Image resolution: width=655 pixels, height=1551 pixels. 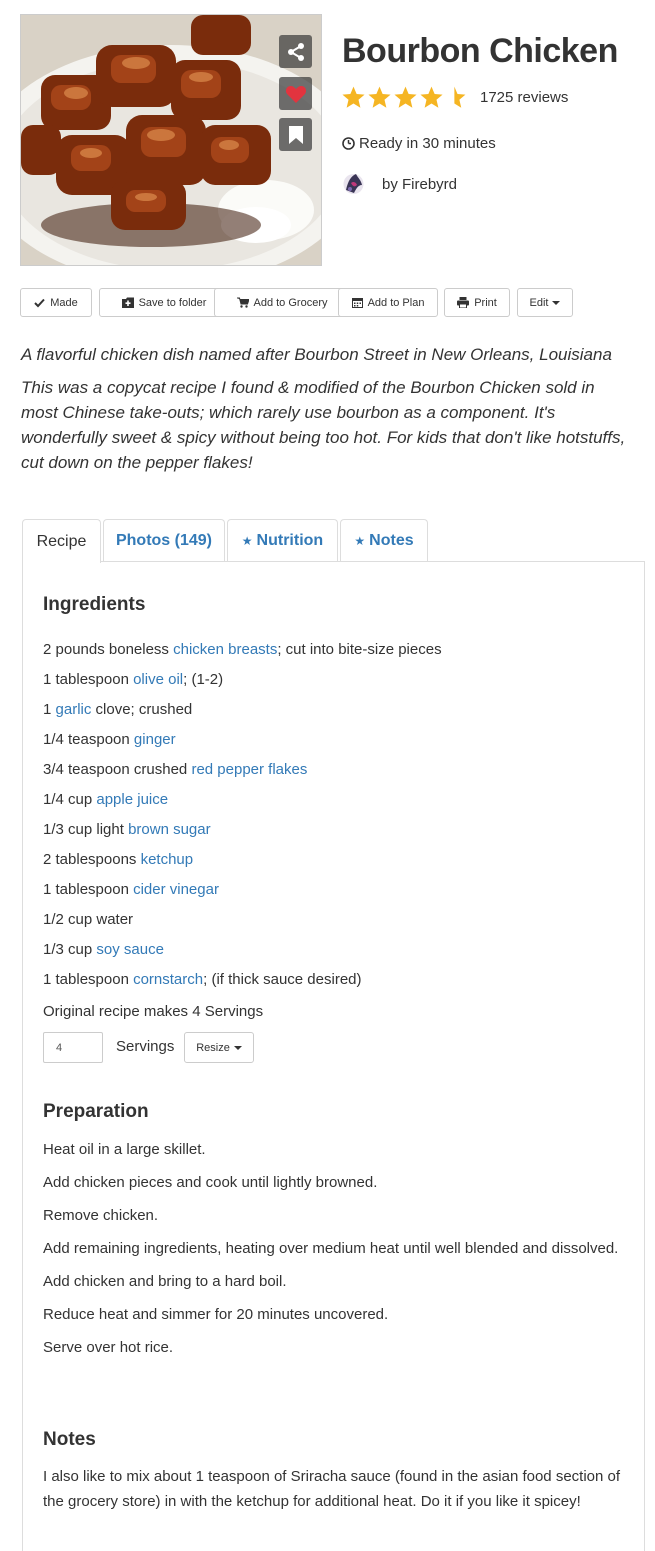 What do you see at coordinates (74, 709) in the screenshot?
I see `ingredient-link: garlic` at bounding box center [74, 709].